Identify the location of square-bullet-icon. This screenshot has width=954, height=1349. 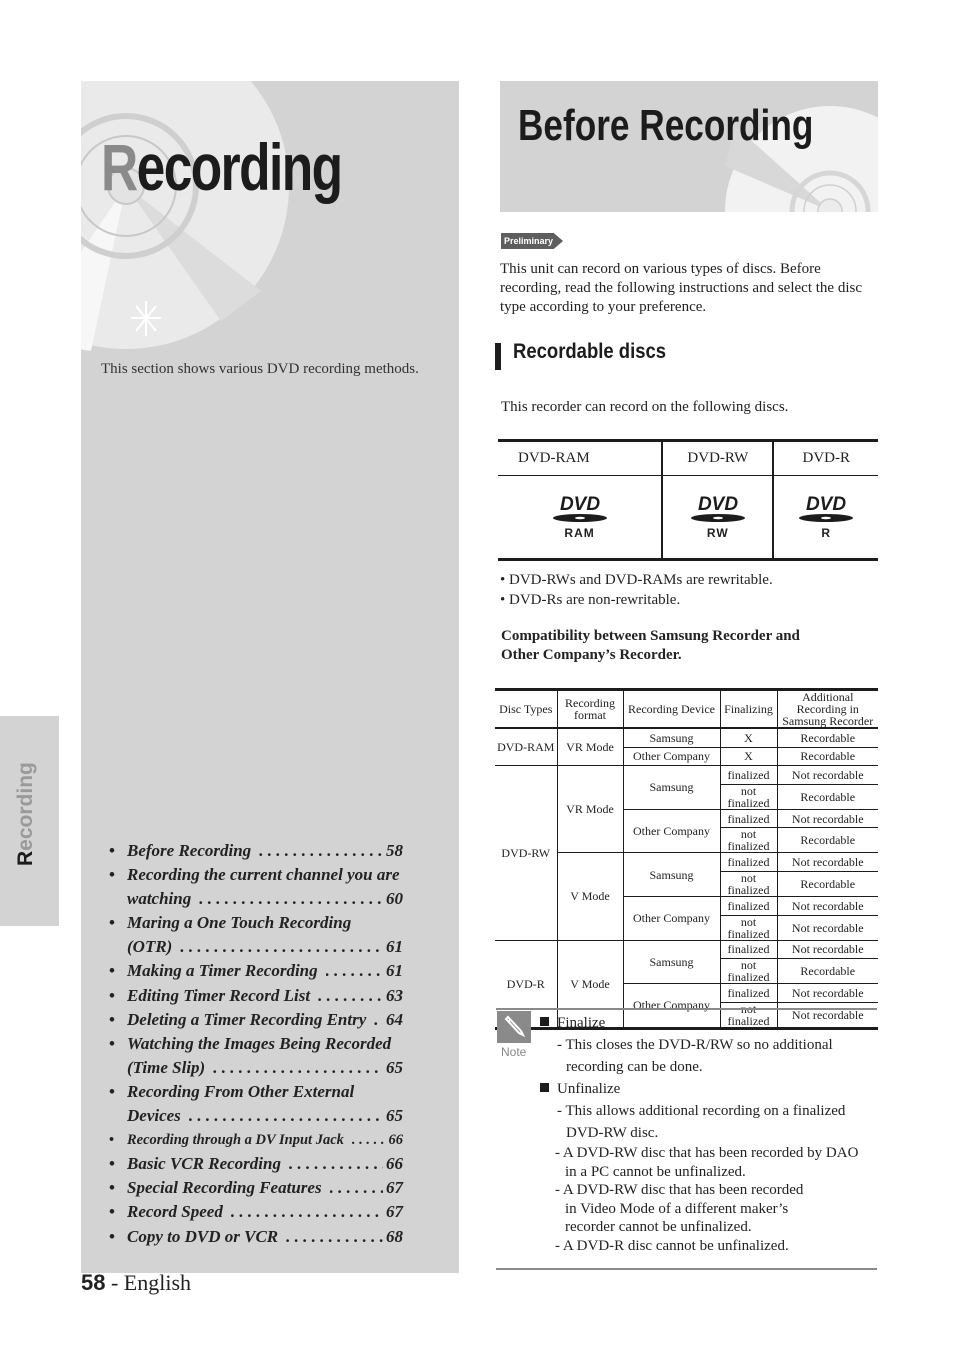
(544, 1087).